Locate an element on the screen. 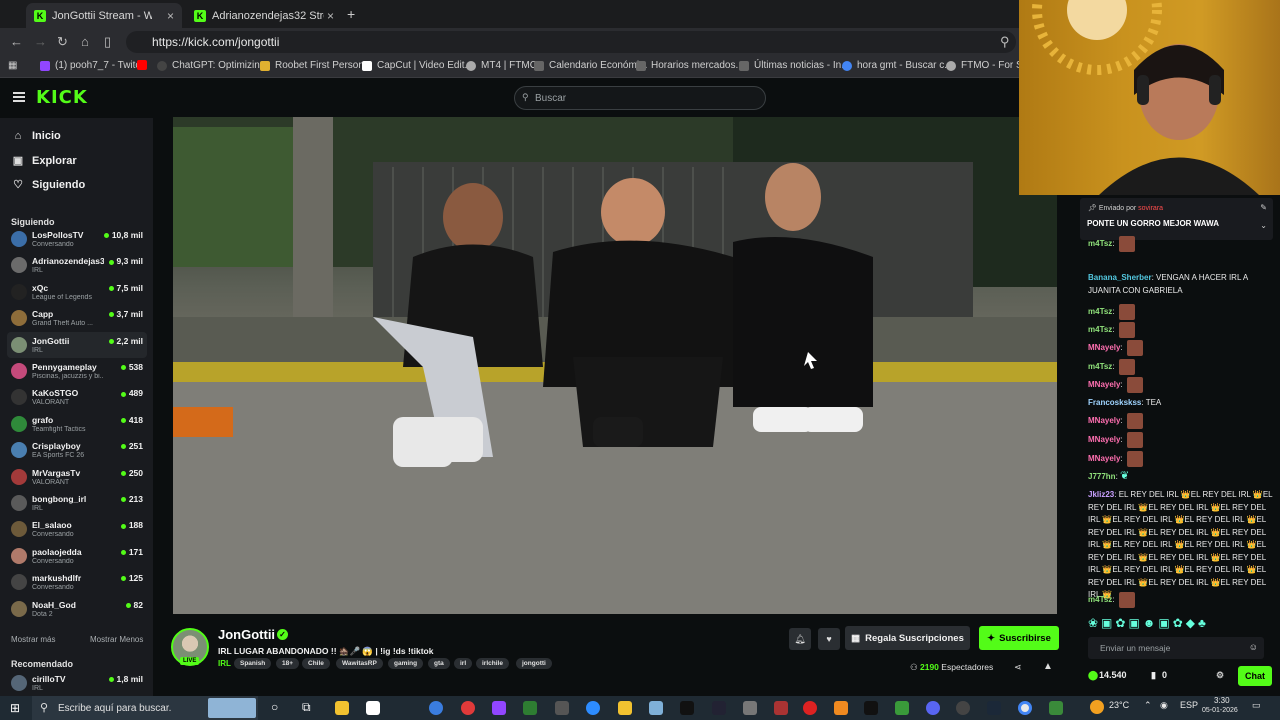 Image resolution: width=1280 pixels, height=720 pixels. chat-username: Francoskskss is located at coordinates (1114, 402).